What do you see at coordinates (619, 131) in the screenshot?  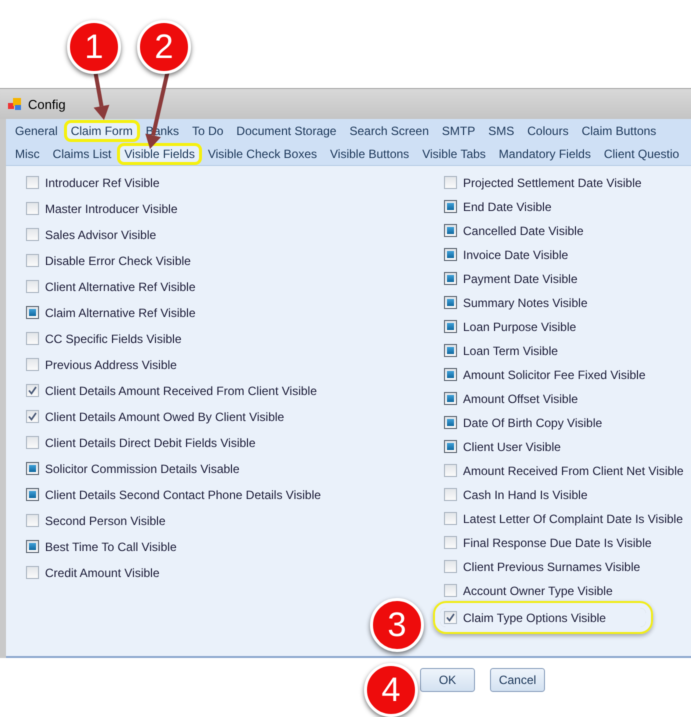 I see `tab: Claim Buttons` at bounding box center [619, 131].